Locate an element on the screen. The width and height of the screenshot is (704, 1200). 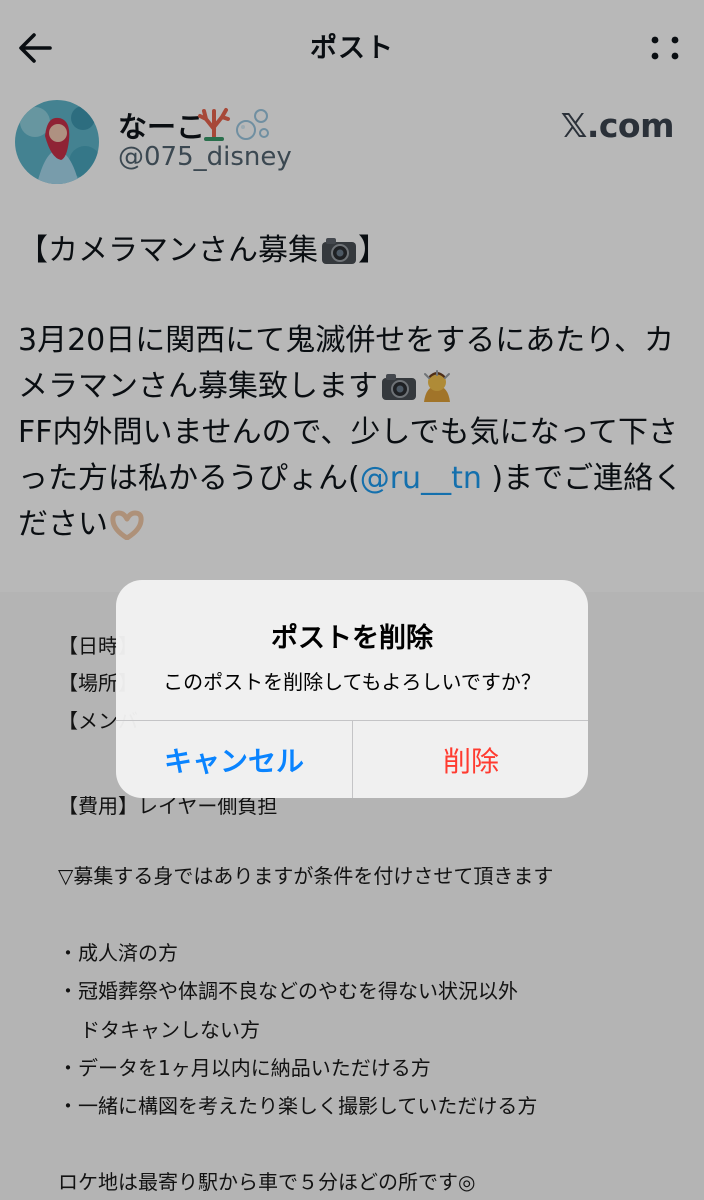
dialog-message: このポストを削除してもよろしいですか？ is located at coordinates (352, 682).